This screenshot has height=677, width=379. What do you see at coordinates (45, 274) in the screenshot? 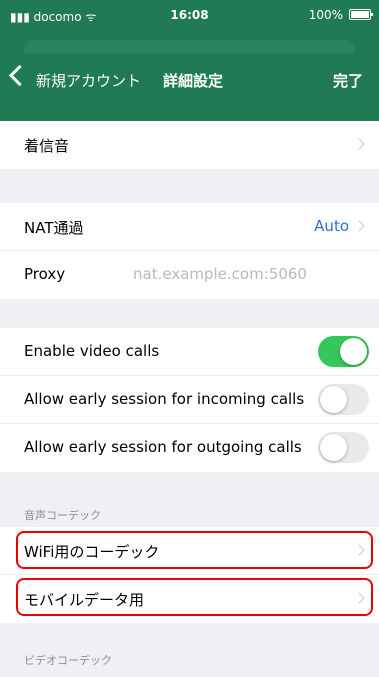
I see `proxy-label: Proxy` at bounding box center [45, 274].